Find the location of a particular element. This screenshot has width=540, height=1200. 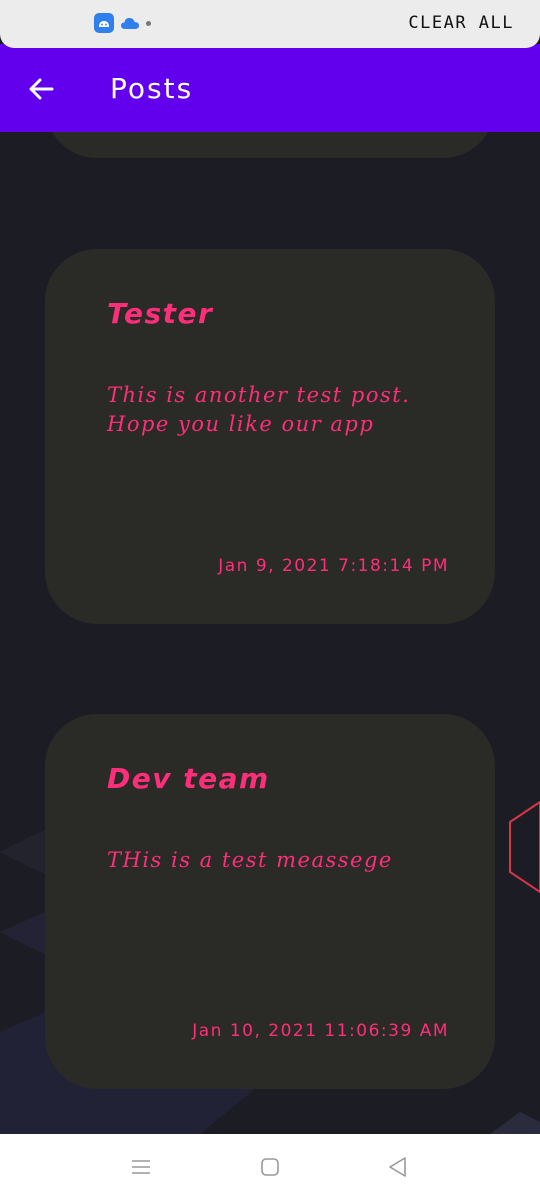

notification-shade: CLEAR ALL is located at coordinates (270, 24).